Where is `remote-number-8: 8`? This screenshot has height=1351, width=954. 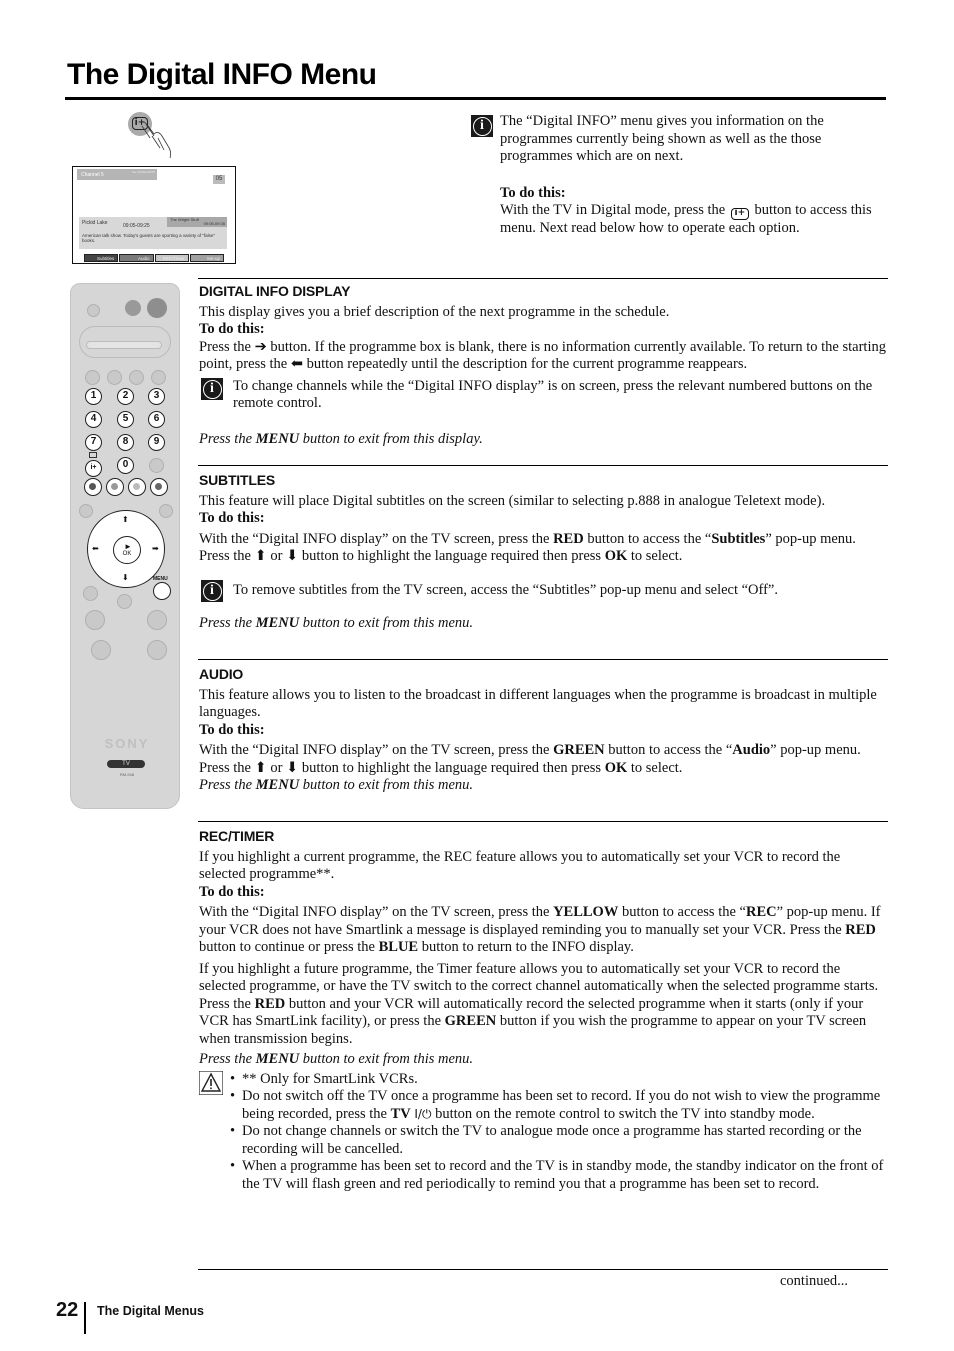 remote-number-8: 8 is located at coordinates (125, 442).